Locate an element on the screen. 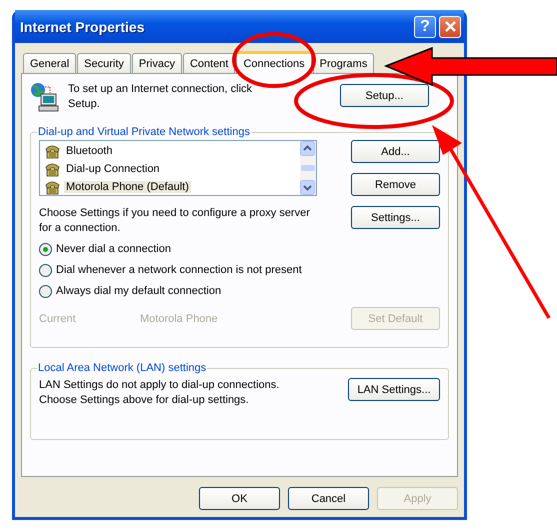 The width and height of the screenshot is (557, 531). list-item: Motorola Phone (Default) is located at coordinates (127, 187).